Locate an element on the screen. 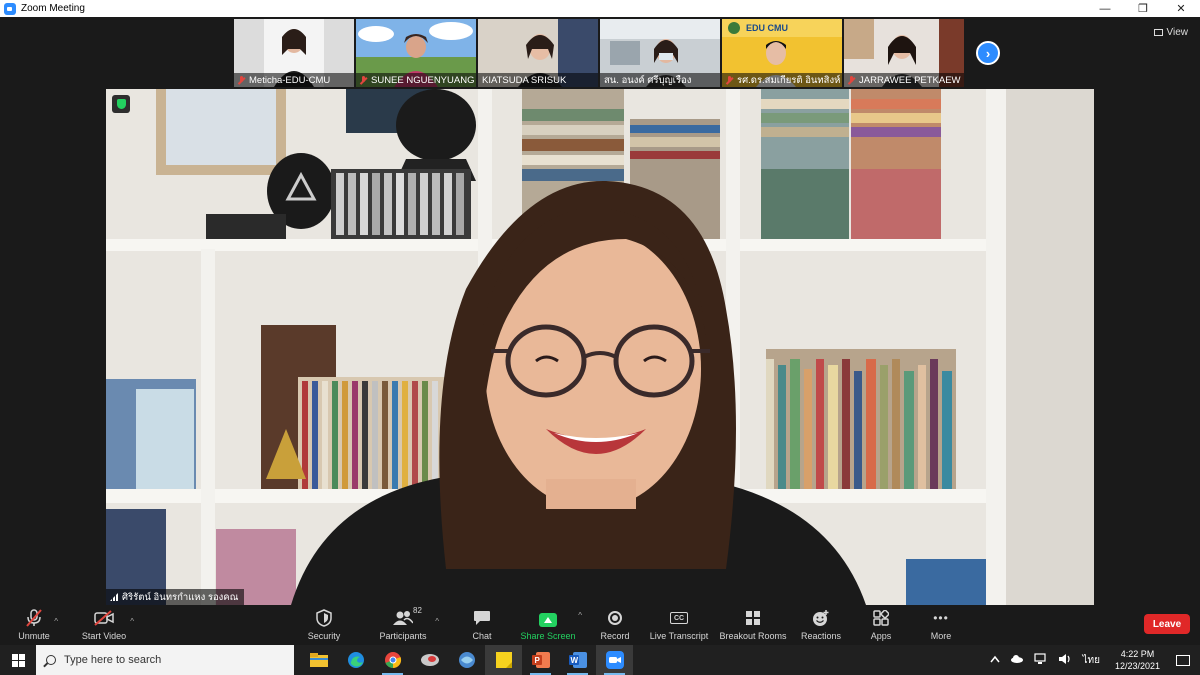 This screenshot has height=675, width=1200. leave-meeting-button: Leave is located at coordinates (1167, 624).